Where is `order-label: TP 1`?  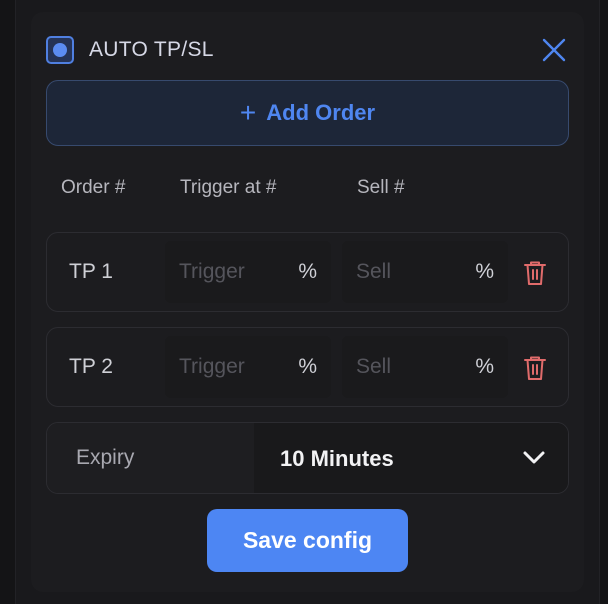 order-label: TP 1 is located at coordinates (91, 271).